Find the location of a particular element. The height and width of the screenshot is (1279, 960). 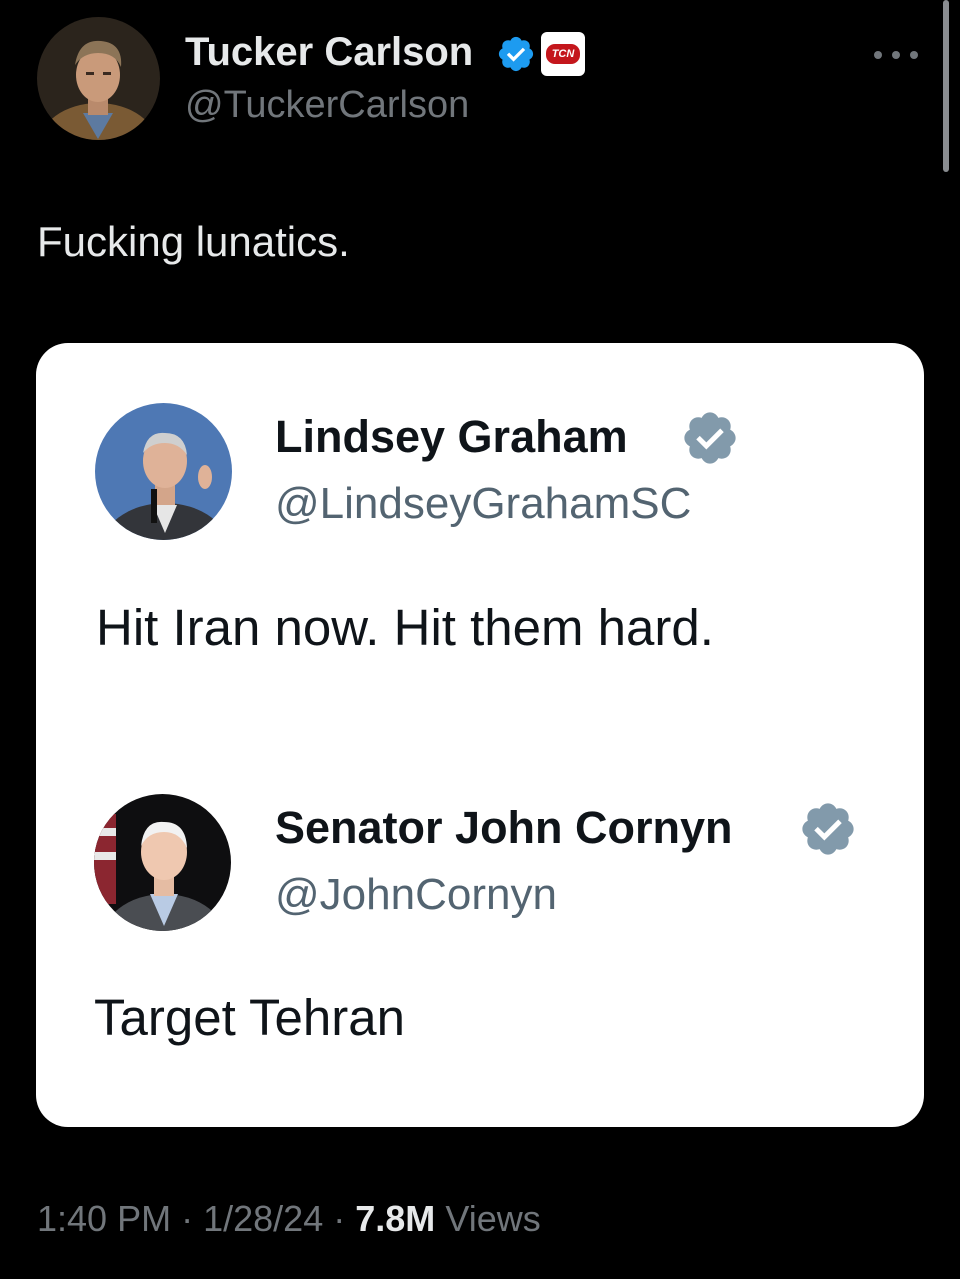

author-avatar is located at coordinates (98, 78).